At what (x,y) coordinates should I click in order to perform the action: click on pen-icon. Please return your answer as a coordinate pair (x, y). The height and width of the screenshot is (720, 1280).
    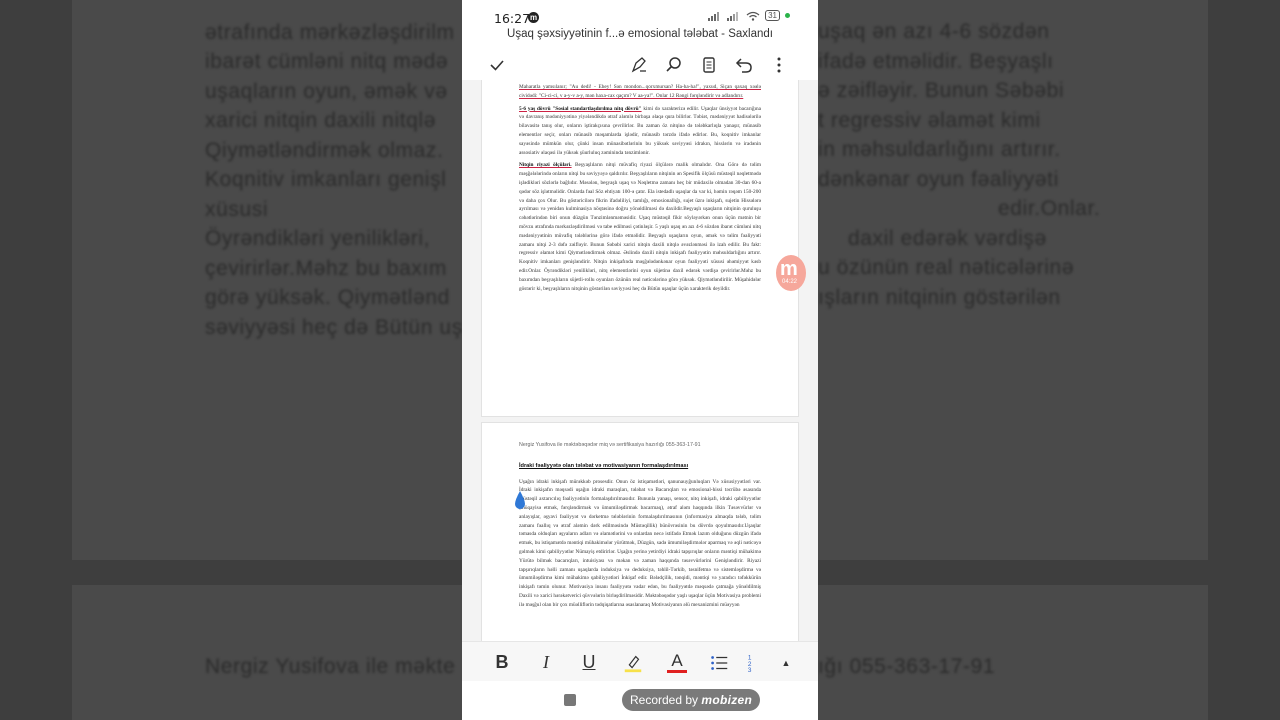
    Looking at the image, I should click on (639, 65).